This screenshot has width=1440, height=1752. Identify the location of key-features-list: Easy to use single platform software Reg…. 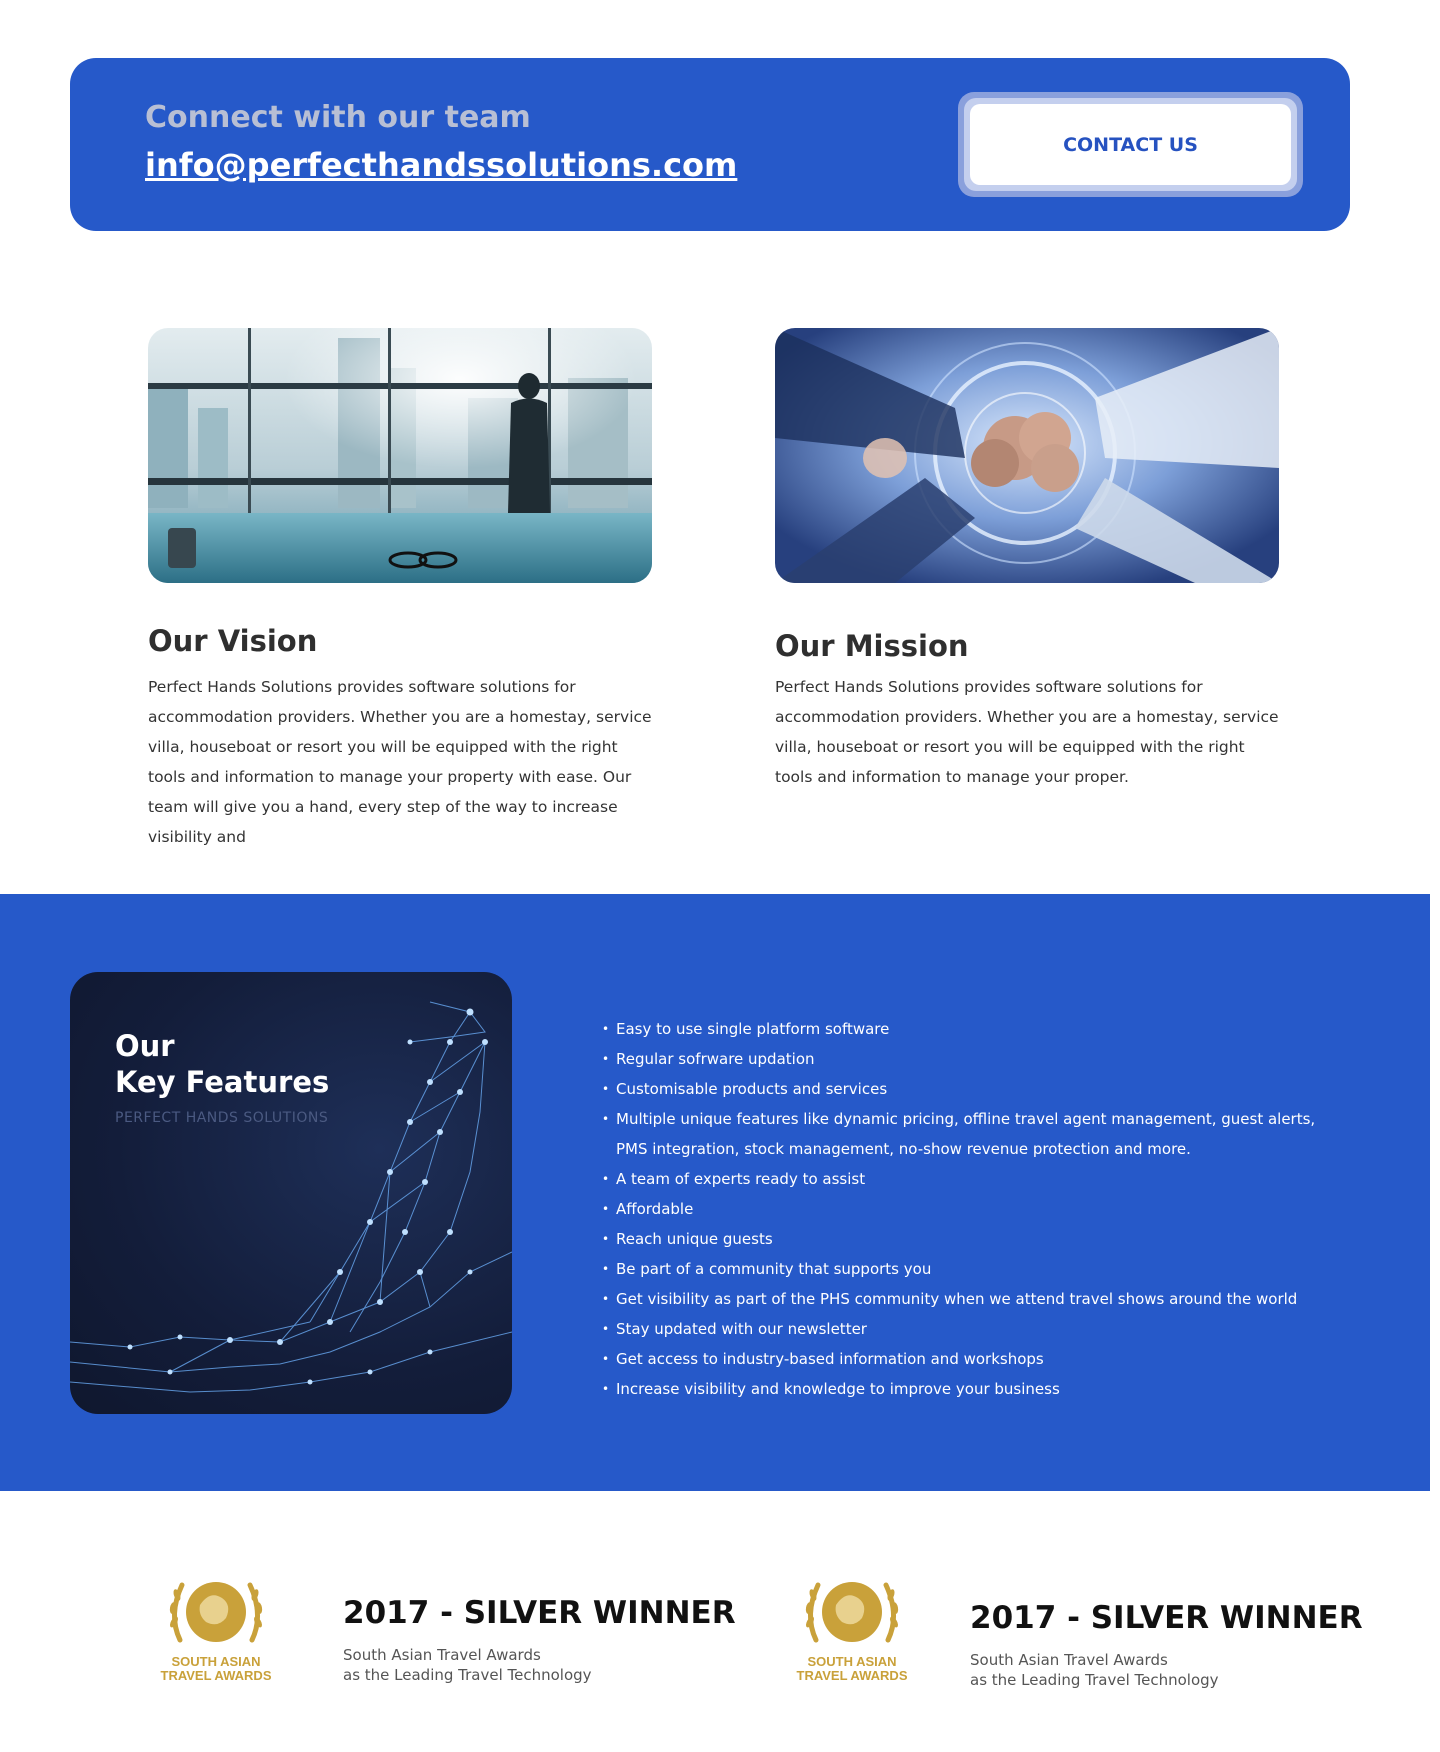
(962, 1209).